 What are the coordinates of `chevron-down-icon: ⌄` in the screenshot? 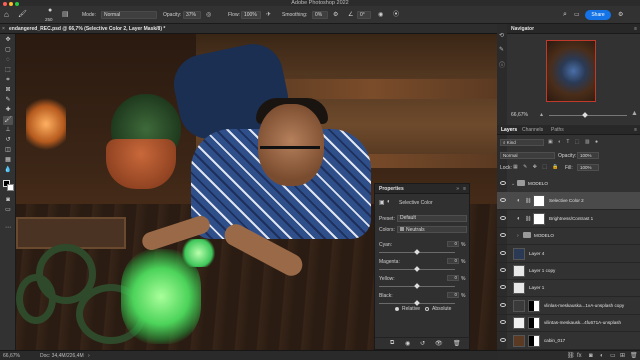 It's located at (513, 184).